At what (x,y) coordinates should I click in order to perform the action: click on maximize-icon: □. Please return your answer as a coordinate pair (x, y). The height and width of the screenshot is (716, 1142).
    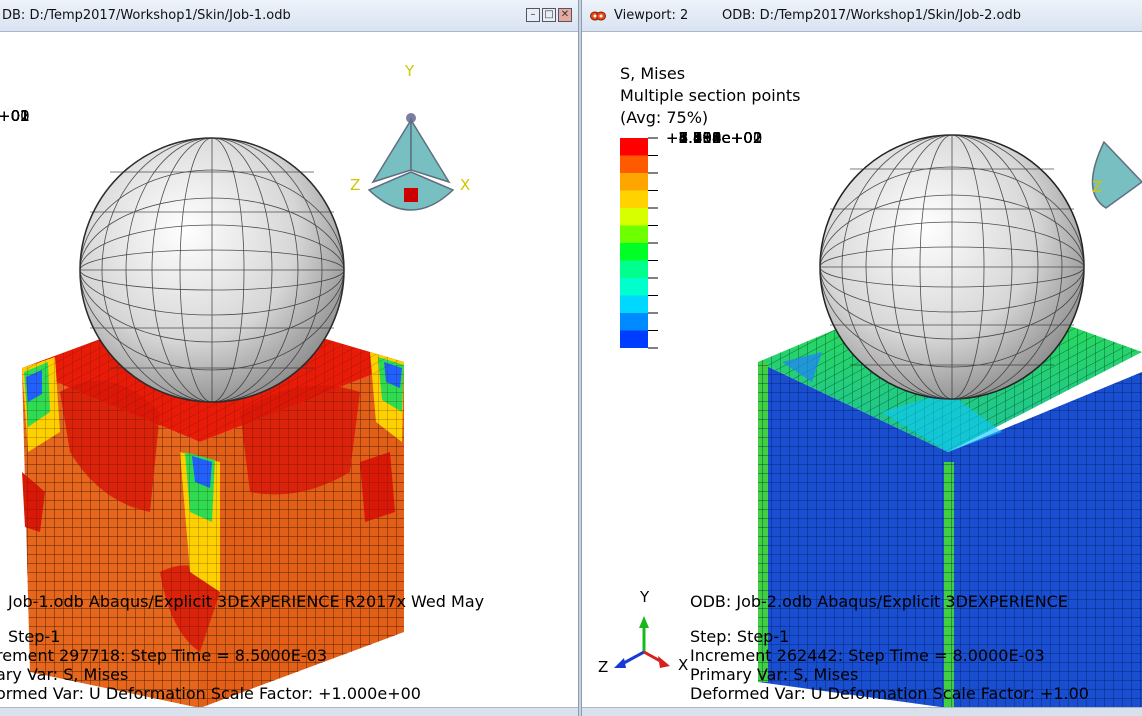
    Looking at the image, I should click on (549, 15).